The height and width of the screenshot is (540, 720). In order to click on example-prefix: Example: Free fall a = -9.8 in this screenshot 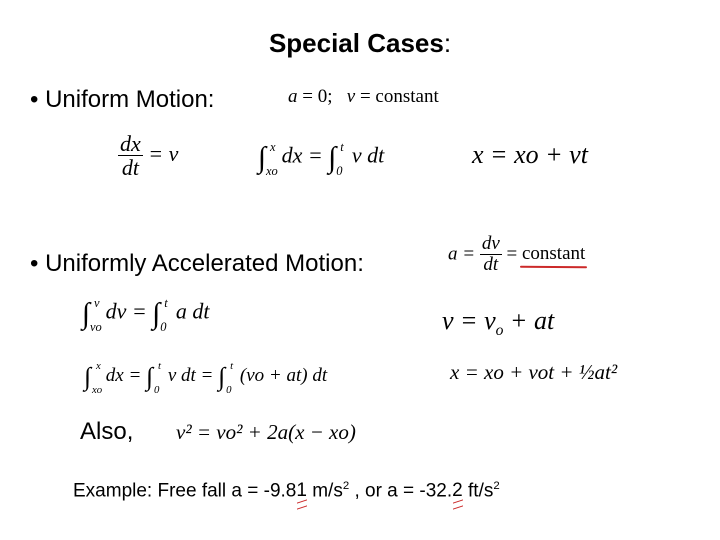, I will do `click(185, 491)`.